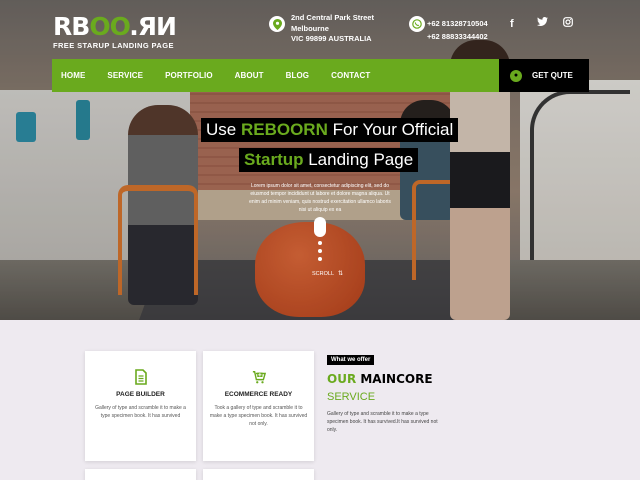 The image size is (640, 480). I want to click on document-icon, so click(141, 377).